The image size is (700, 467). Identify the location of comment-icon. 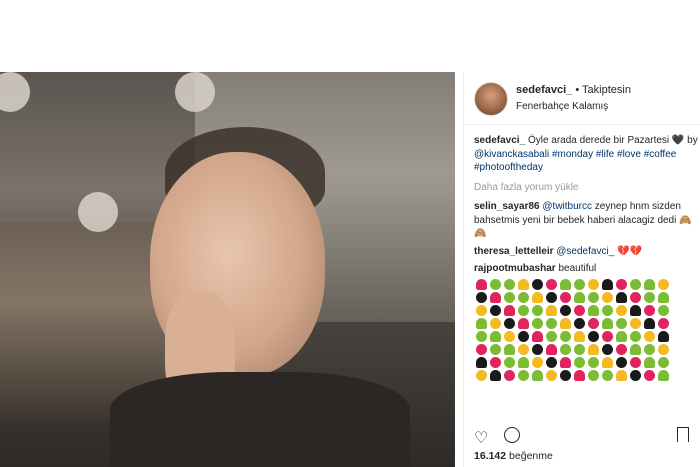
(512, 435).